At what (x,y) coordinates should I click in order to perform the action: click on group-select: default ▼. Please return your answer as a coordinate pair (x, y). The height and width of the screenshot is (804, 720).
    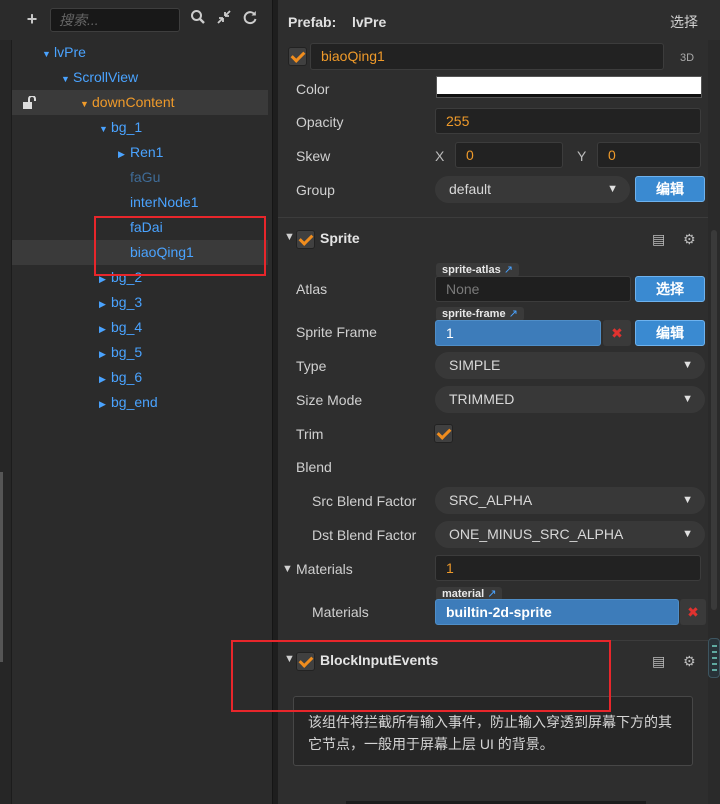
    Looking at the image, I should click on (532, 189).